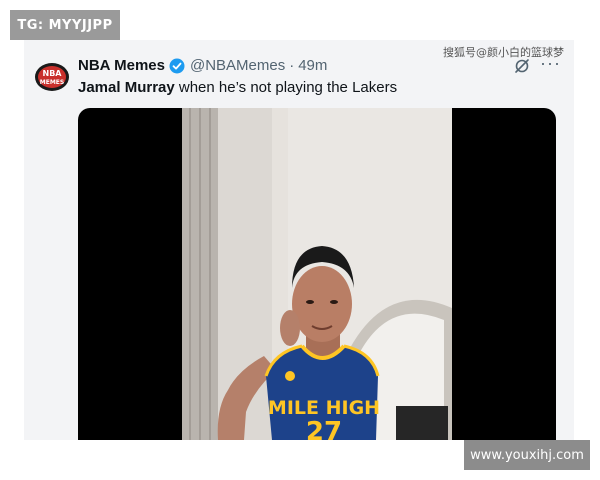 Image resolution: width=600 pixels, height=480 pixels. What do you see at coordinates (290, 376) in the screenshot?
I see `jumpman-icon` at bounding box center [290, 376].